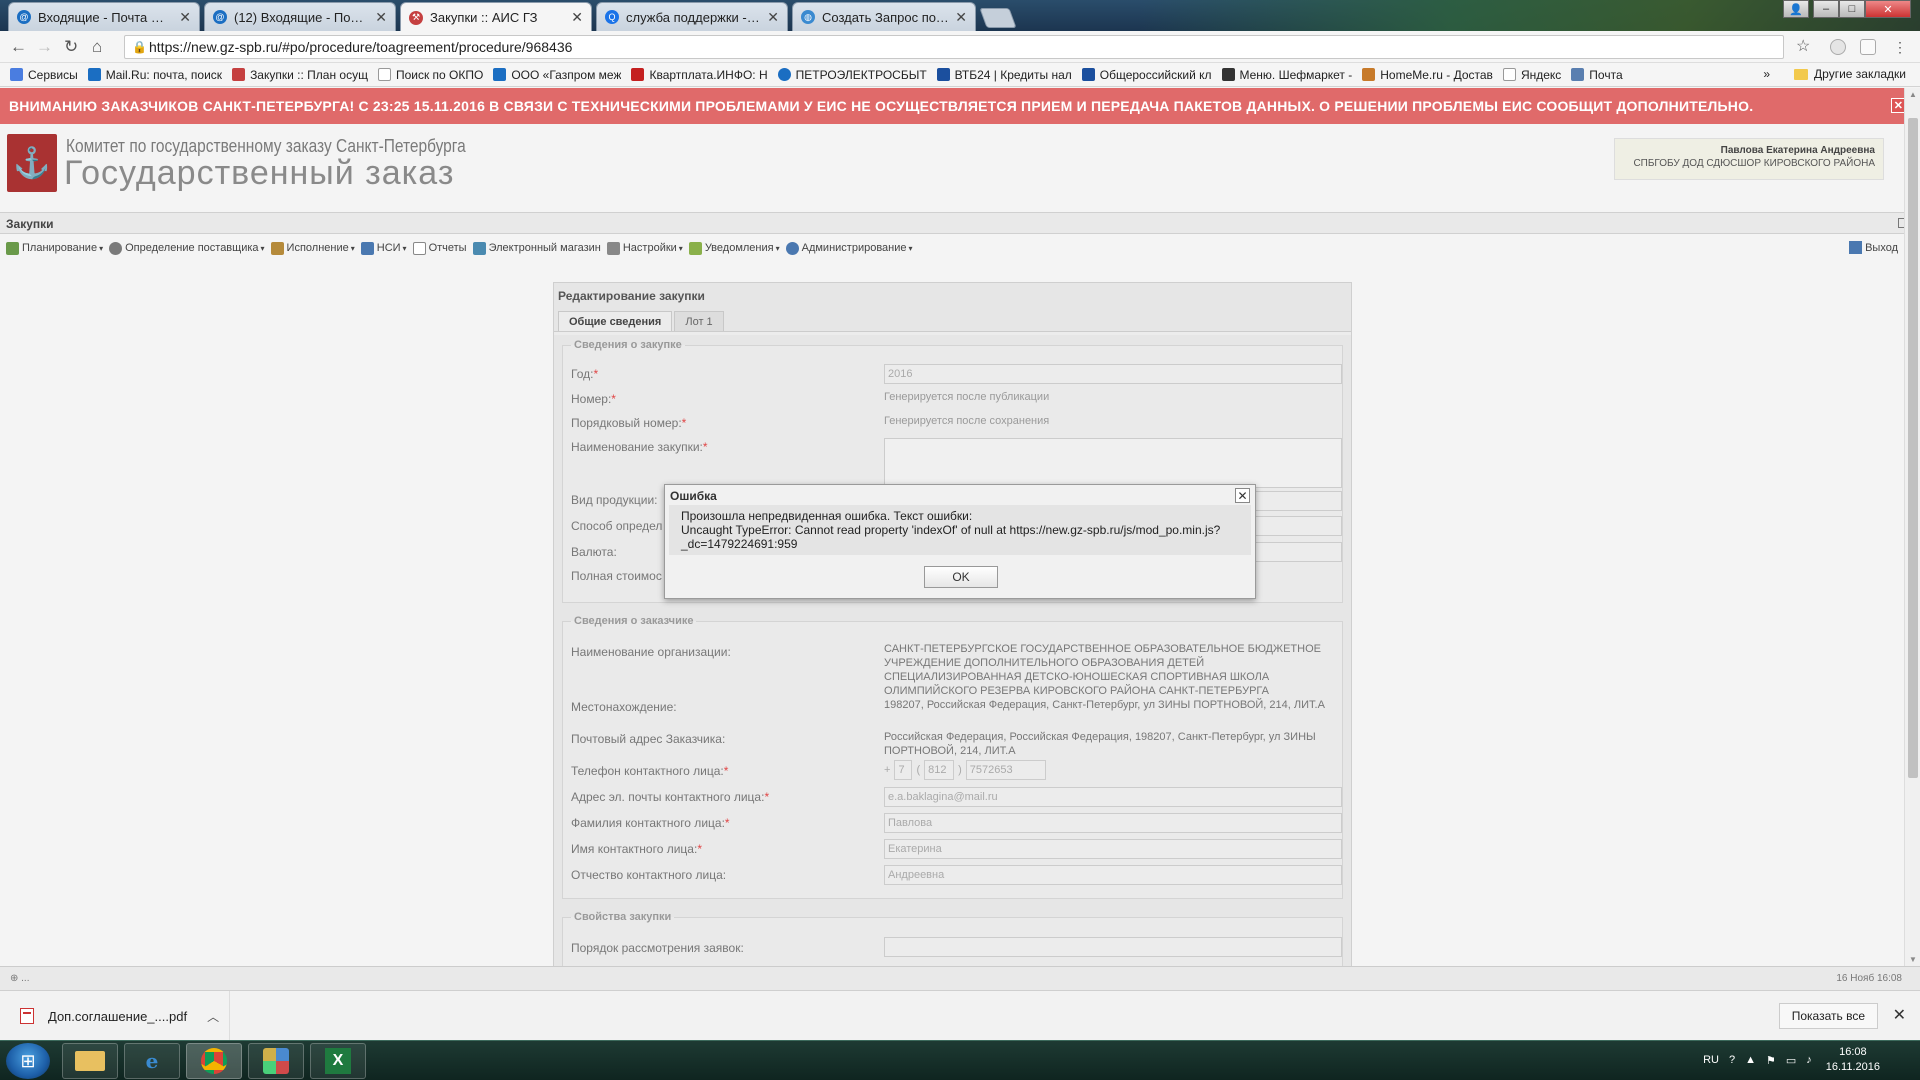  I want to click on back-icon: ←, so click(18, 47).